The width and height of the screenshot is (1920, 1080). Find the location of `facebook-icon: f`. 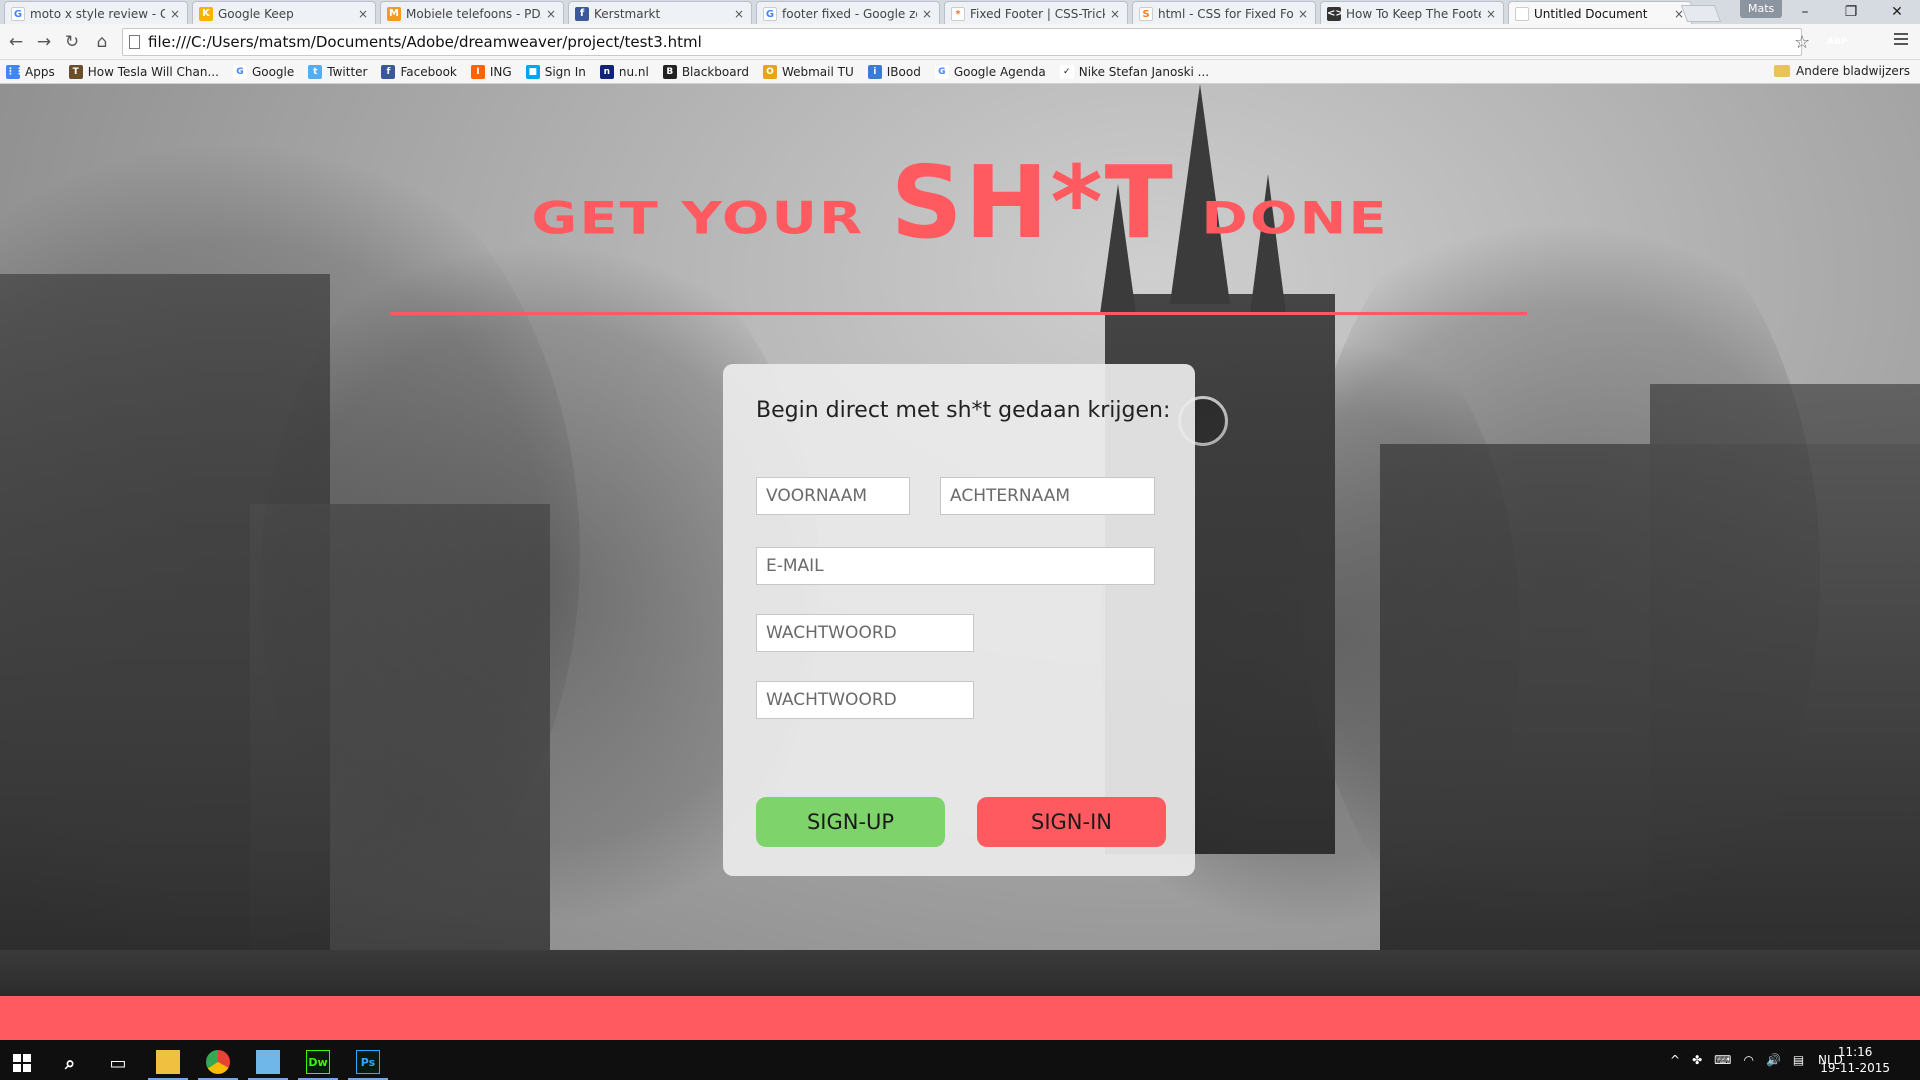

facebook-icon: f is located at coordinates (388, 71).